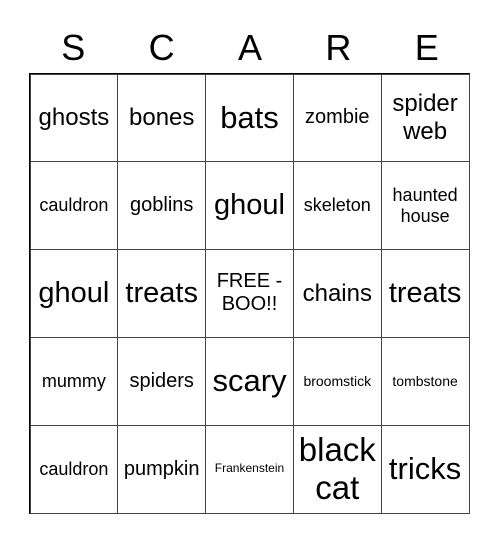 Image resolution: width=500 pixels, height=544 pixels. Describe the element at coordinates (162, 206) in the screenshot. I see `bingo-cell: goblins` at that location.